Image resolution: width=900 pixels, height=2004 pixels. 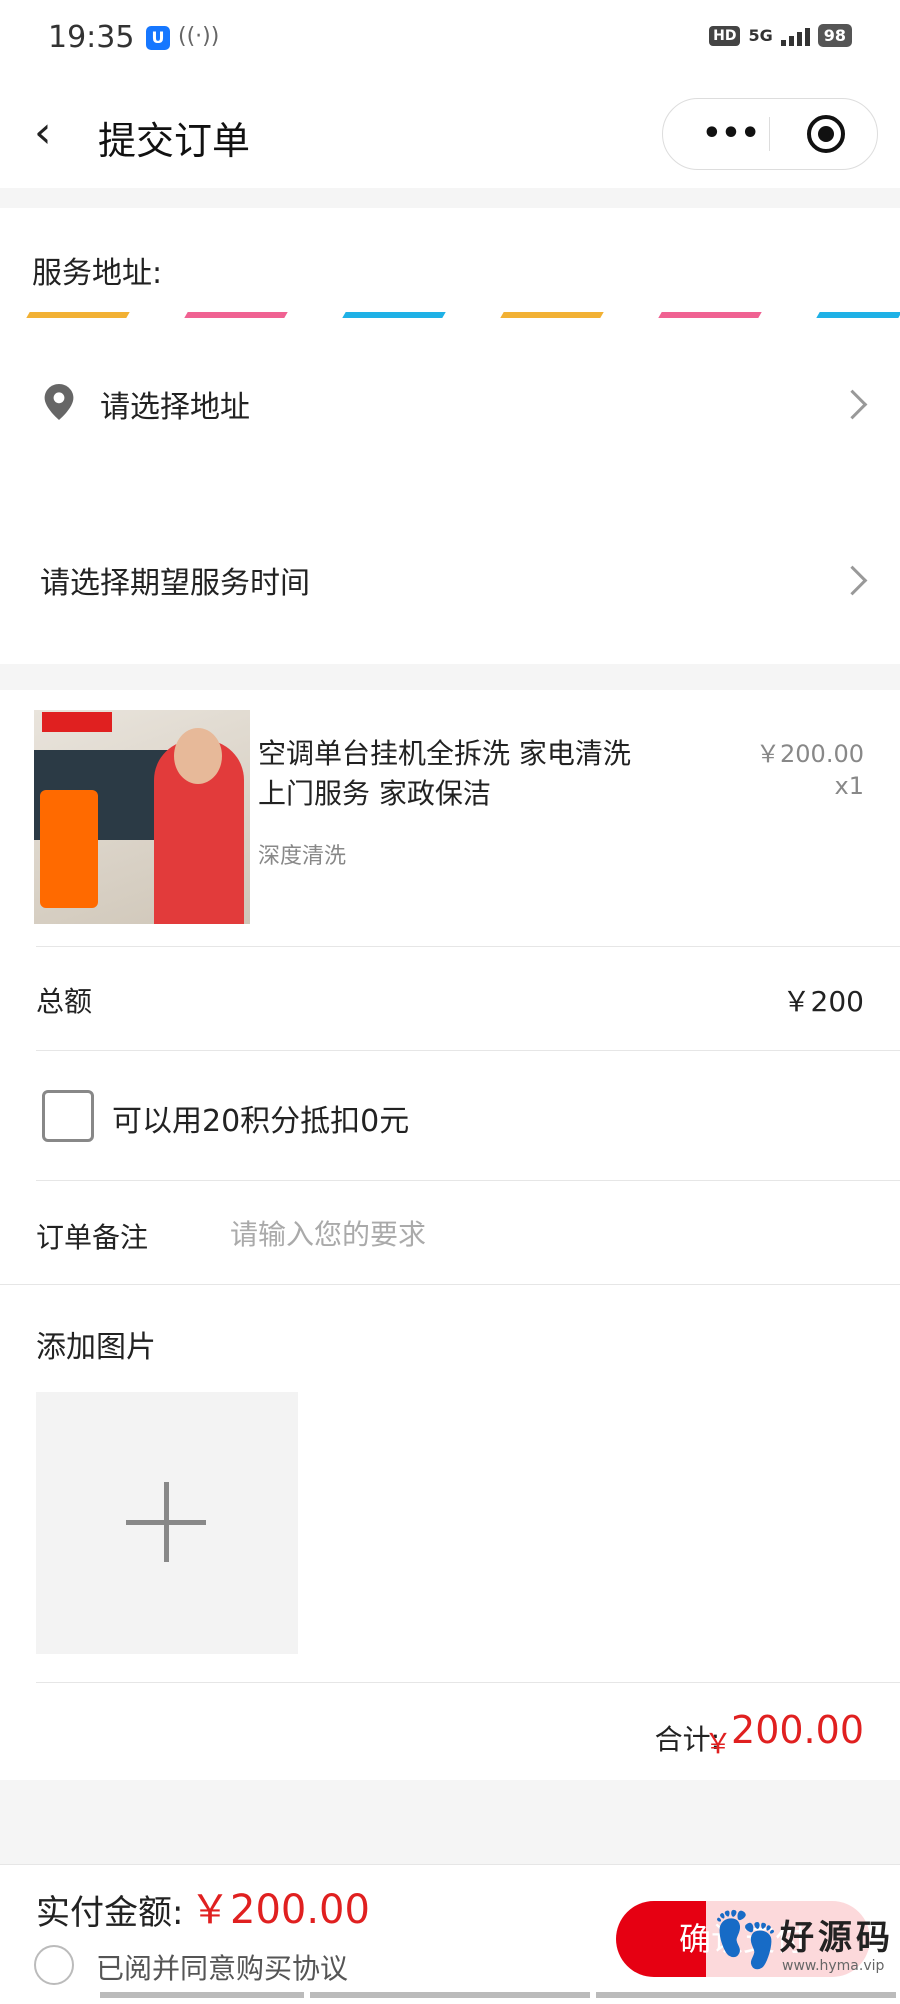 I want to click on hd-badge: HD, so click(x=725, y=35).